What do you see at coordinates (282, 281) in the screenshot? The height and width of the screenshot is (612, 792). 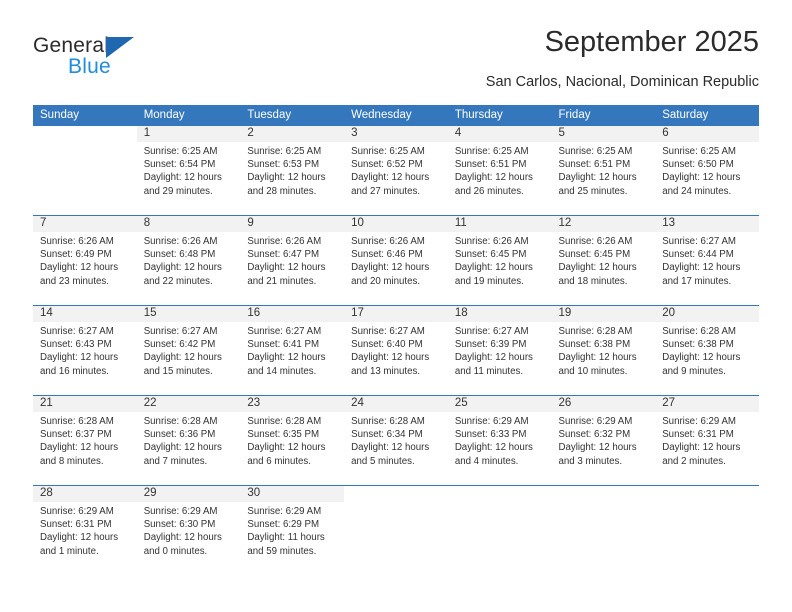 I see `daylight-text-line2: and 21 minutes.` at bounding box center [282, 281].